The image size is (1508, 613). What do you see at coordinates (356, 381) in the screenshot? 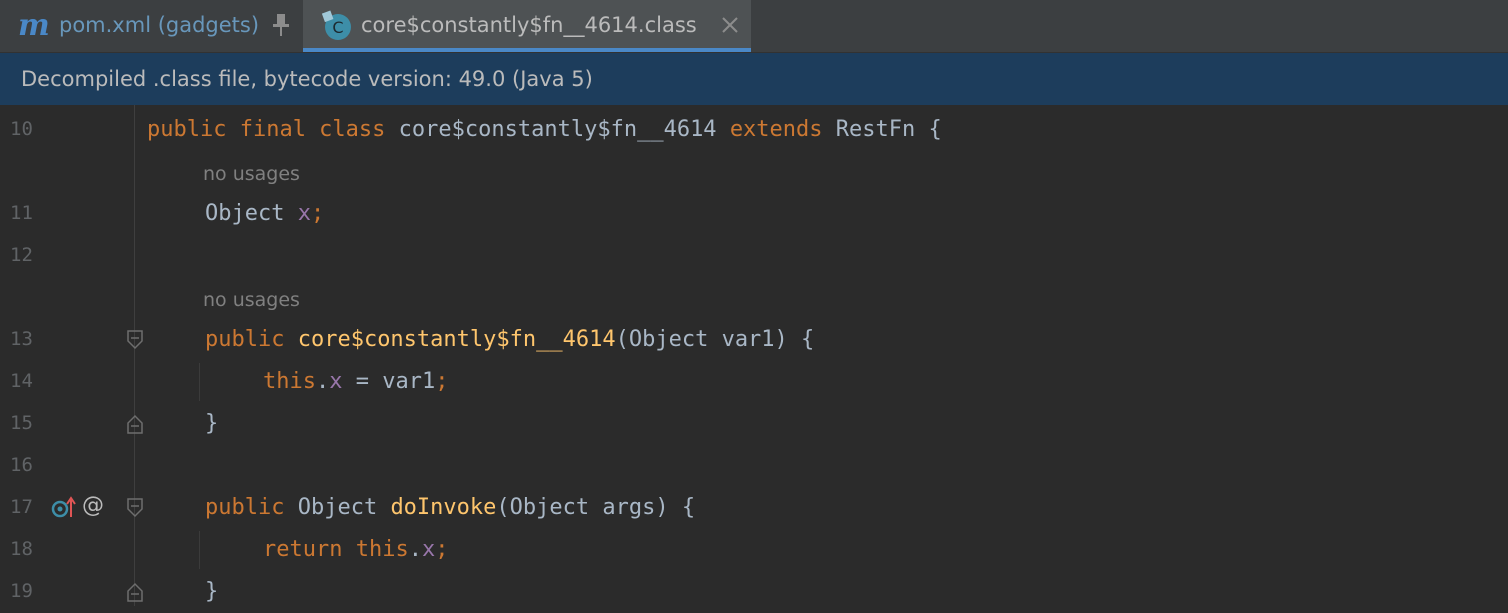
I see `code-text: this.x = var1;` at bounding box center [356, 381].